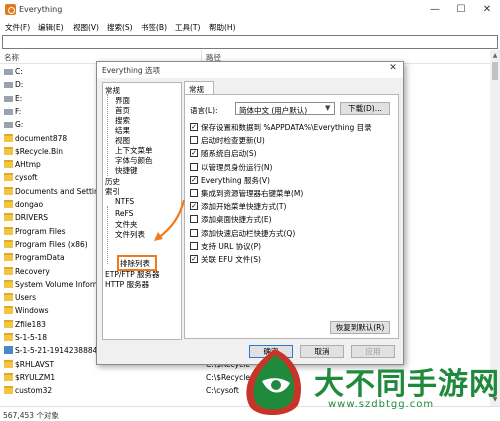 This screenshot has width=500, height=421. Describe the element at coordinates (130, 234) in the screenshot. I see `tree-item-file-lists: 文件列表` at that location.